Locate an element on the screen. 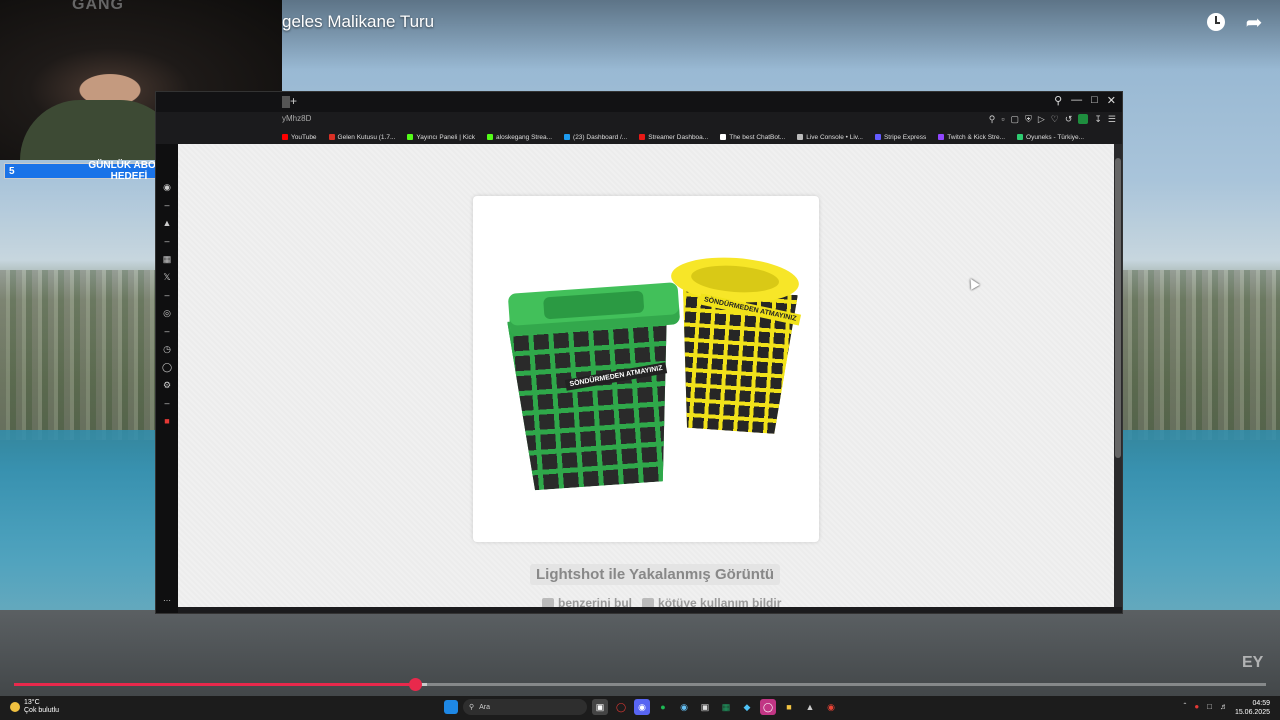 This screenshot has height=720, width=1280. excel-icon: ▦ is located at coordinates (726, 707).